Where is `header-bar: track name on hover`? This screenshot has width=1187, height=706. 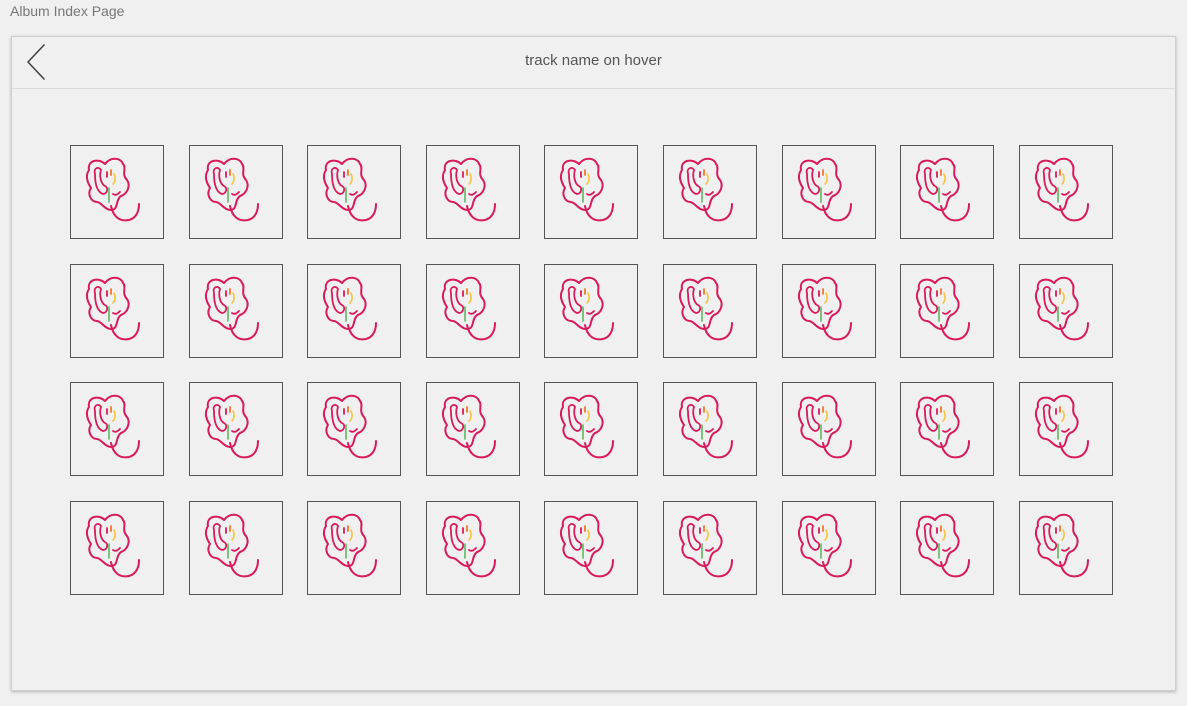
header-bar: track name on hover is located at coordinates (593, 63).